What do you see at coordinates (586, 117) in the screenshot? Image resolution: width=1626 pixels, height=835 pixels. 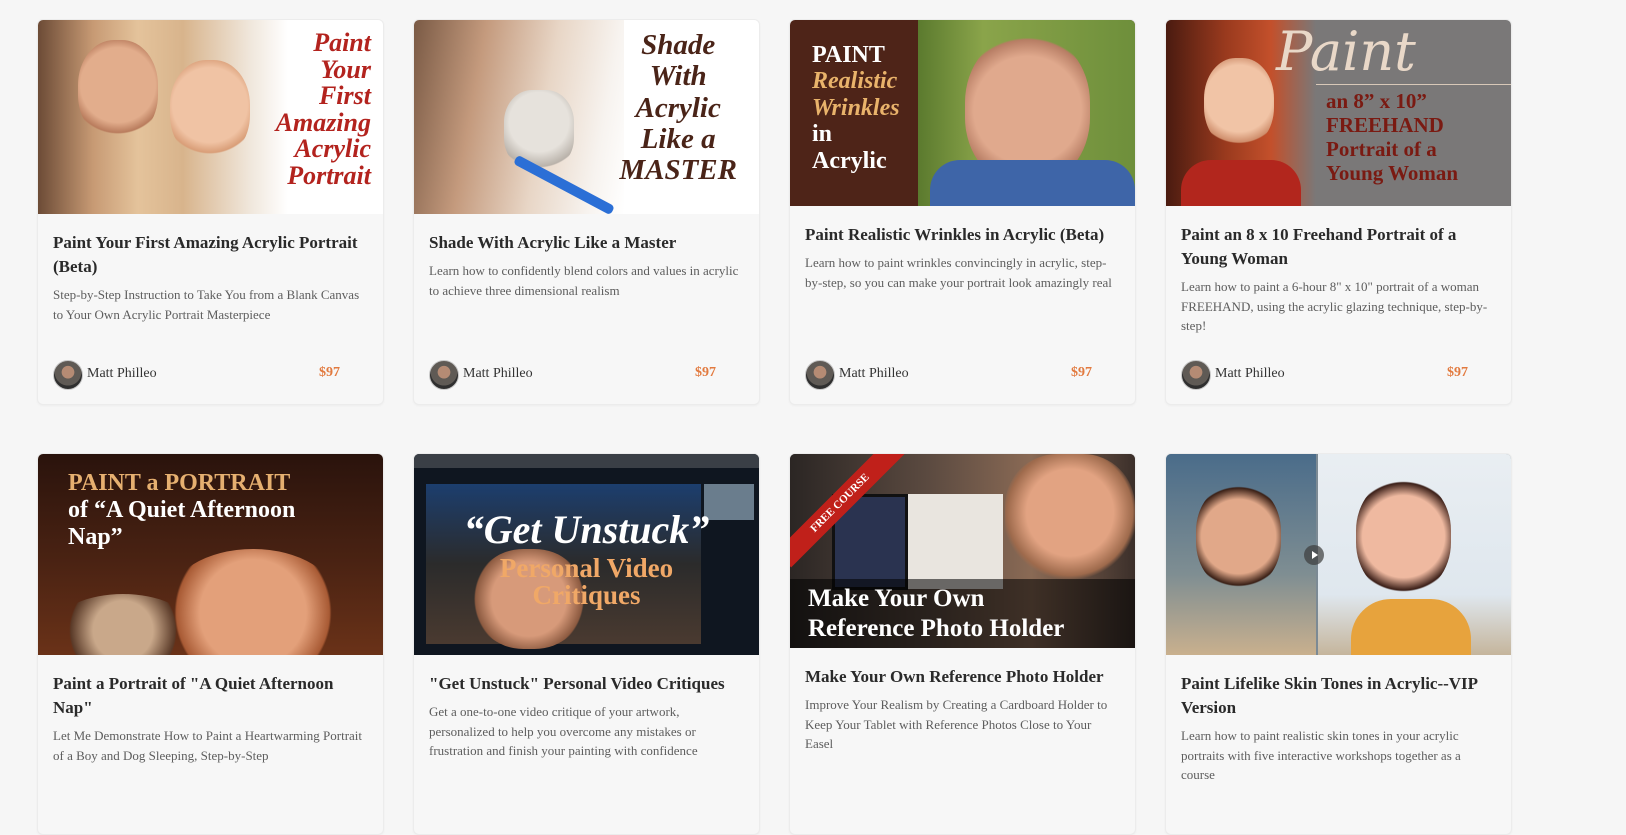 I see `course-thumbnail: Shade With Acrylic Like a MASTER` at bounding box center [586, 117].